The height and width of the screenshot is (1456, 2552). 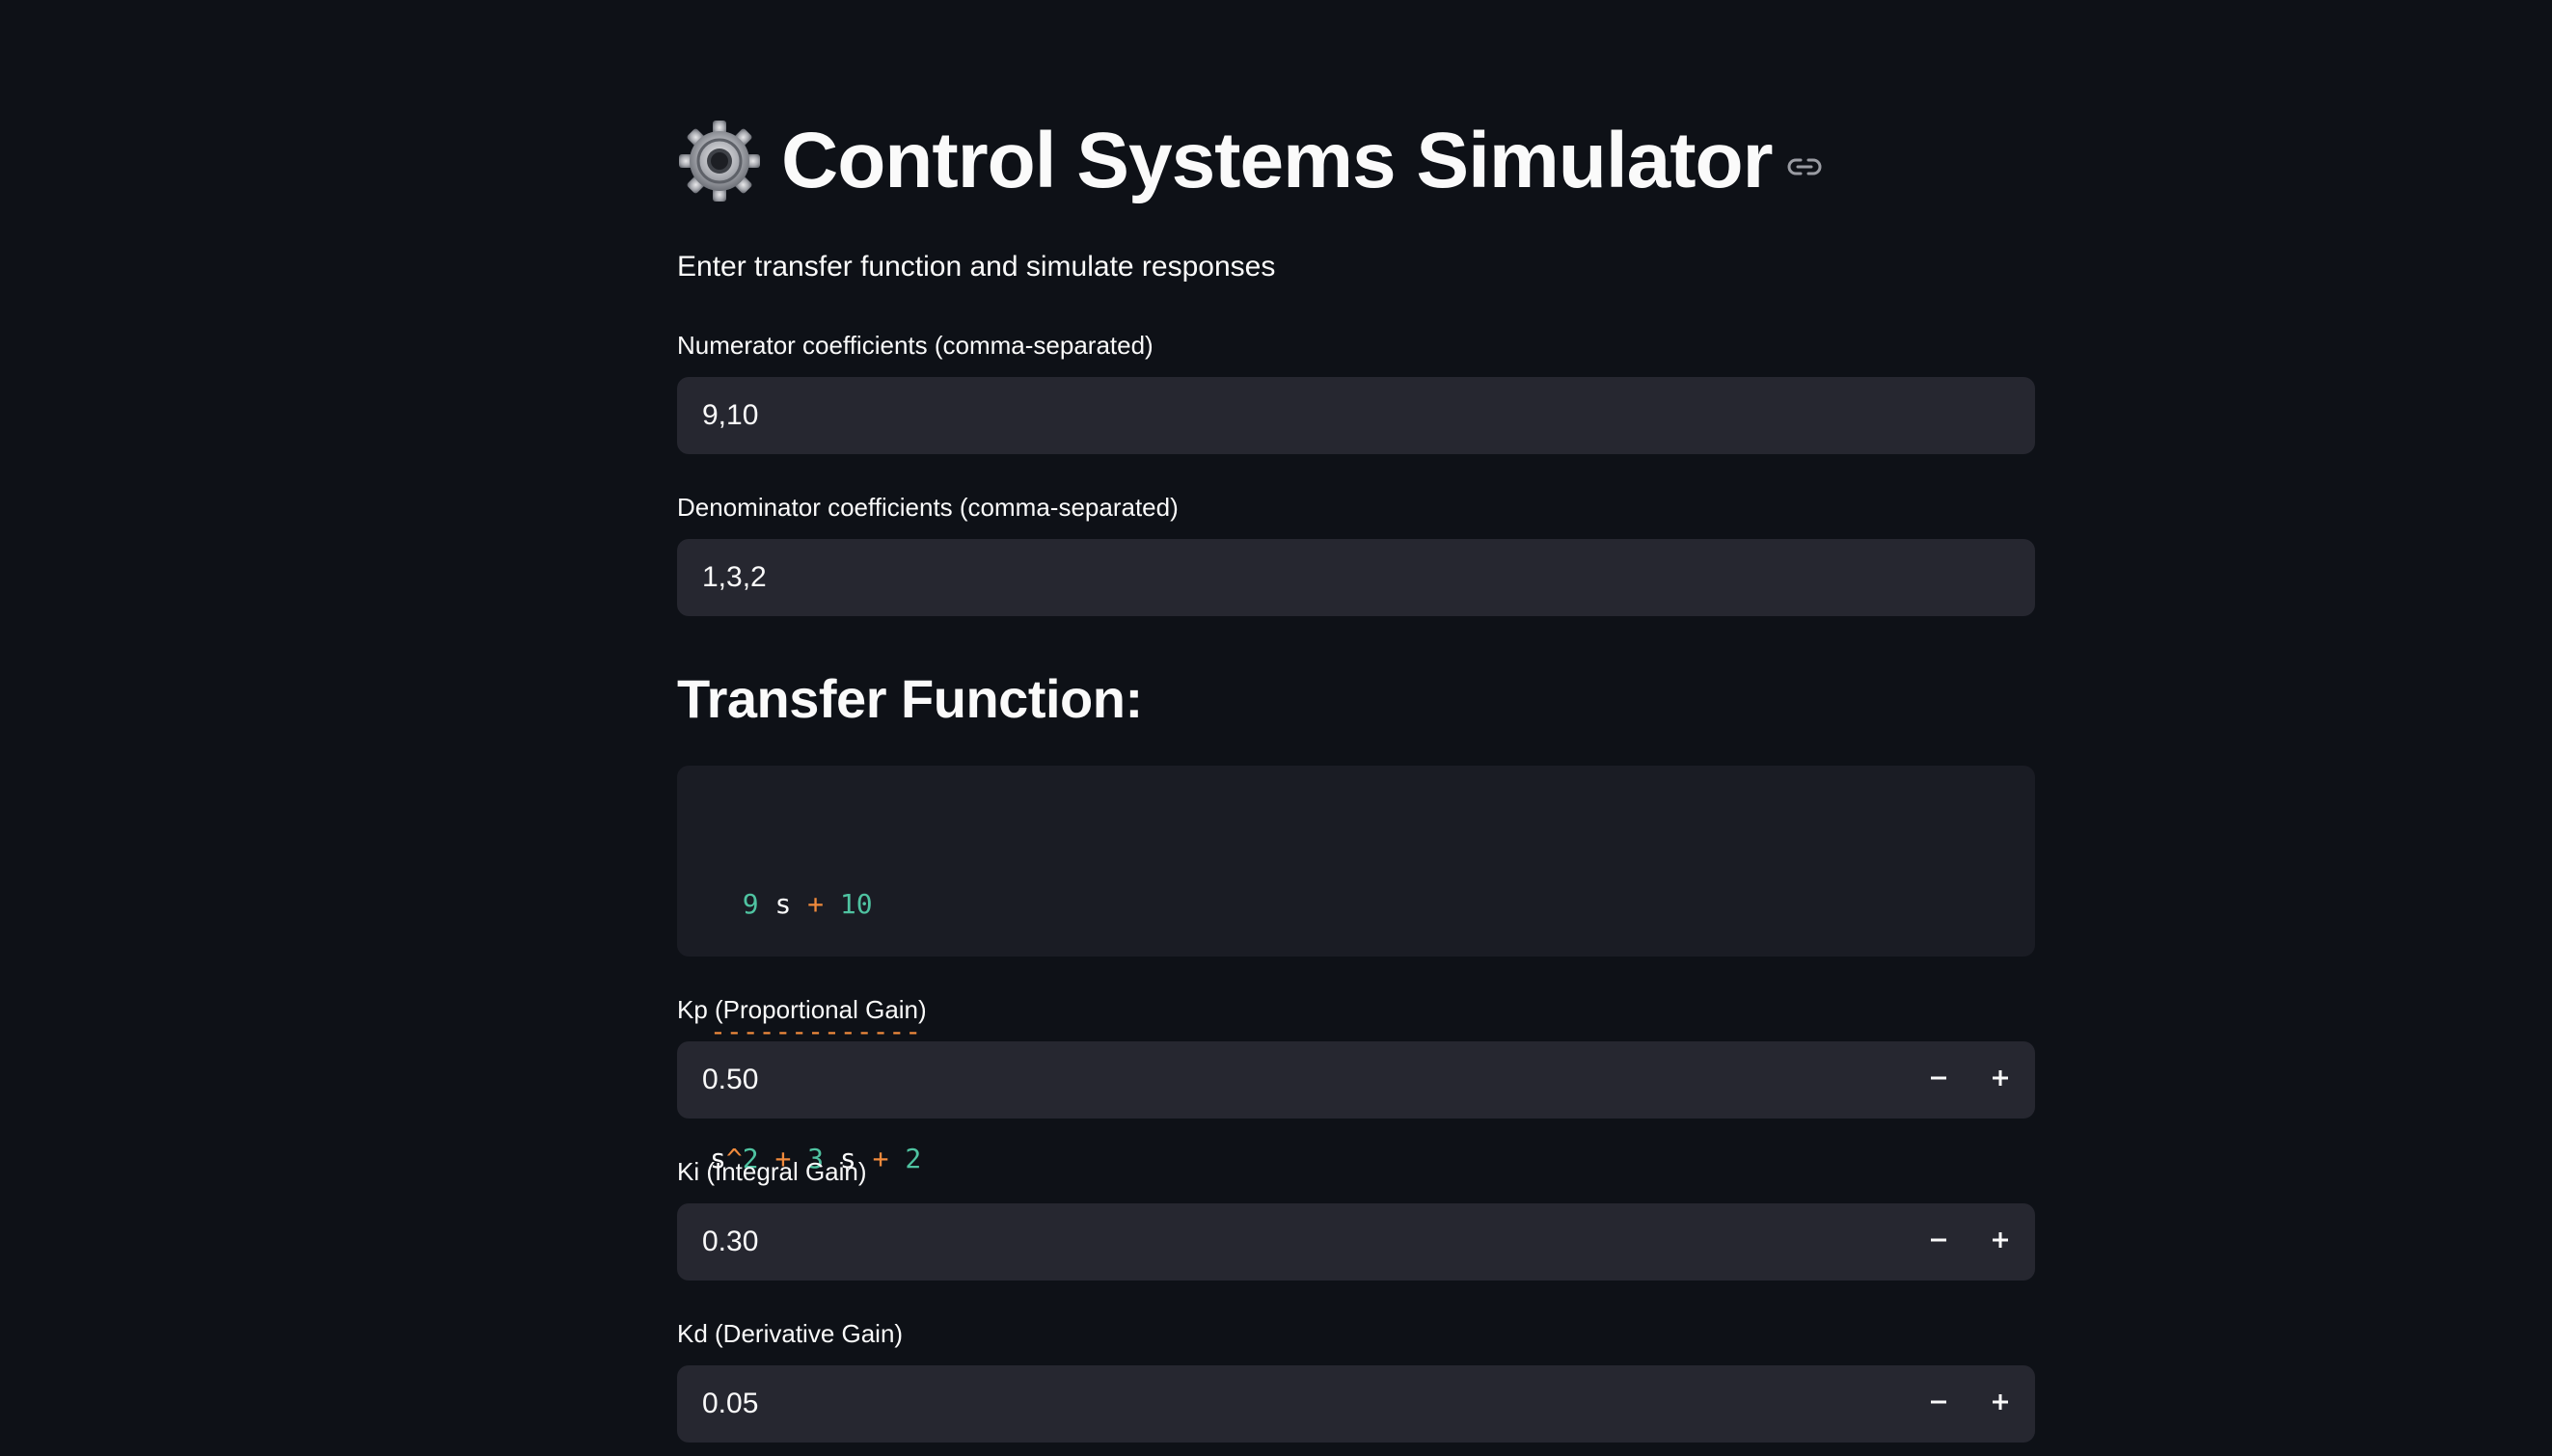 I want to click on kp-label: Kp (Proportional Gain), so click(x=802, y=1010).